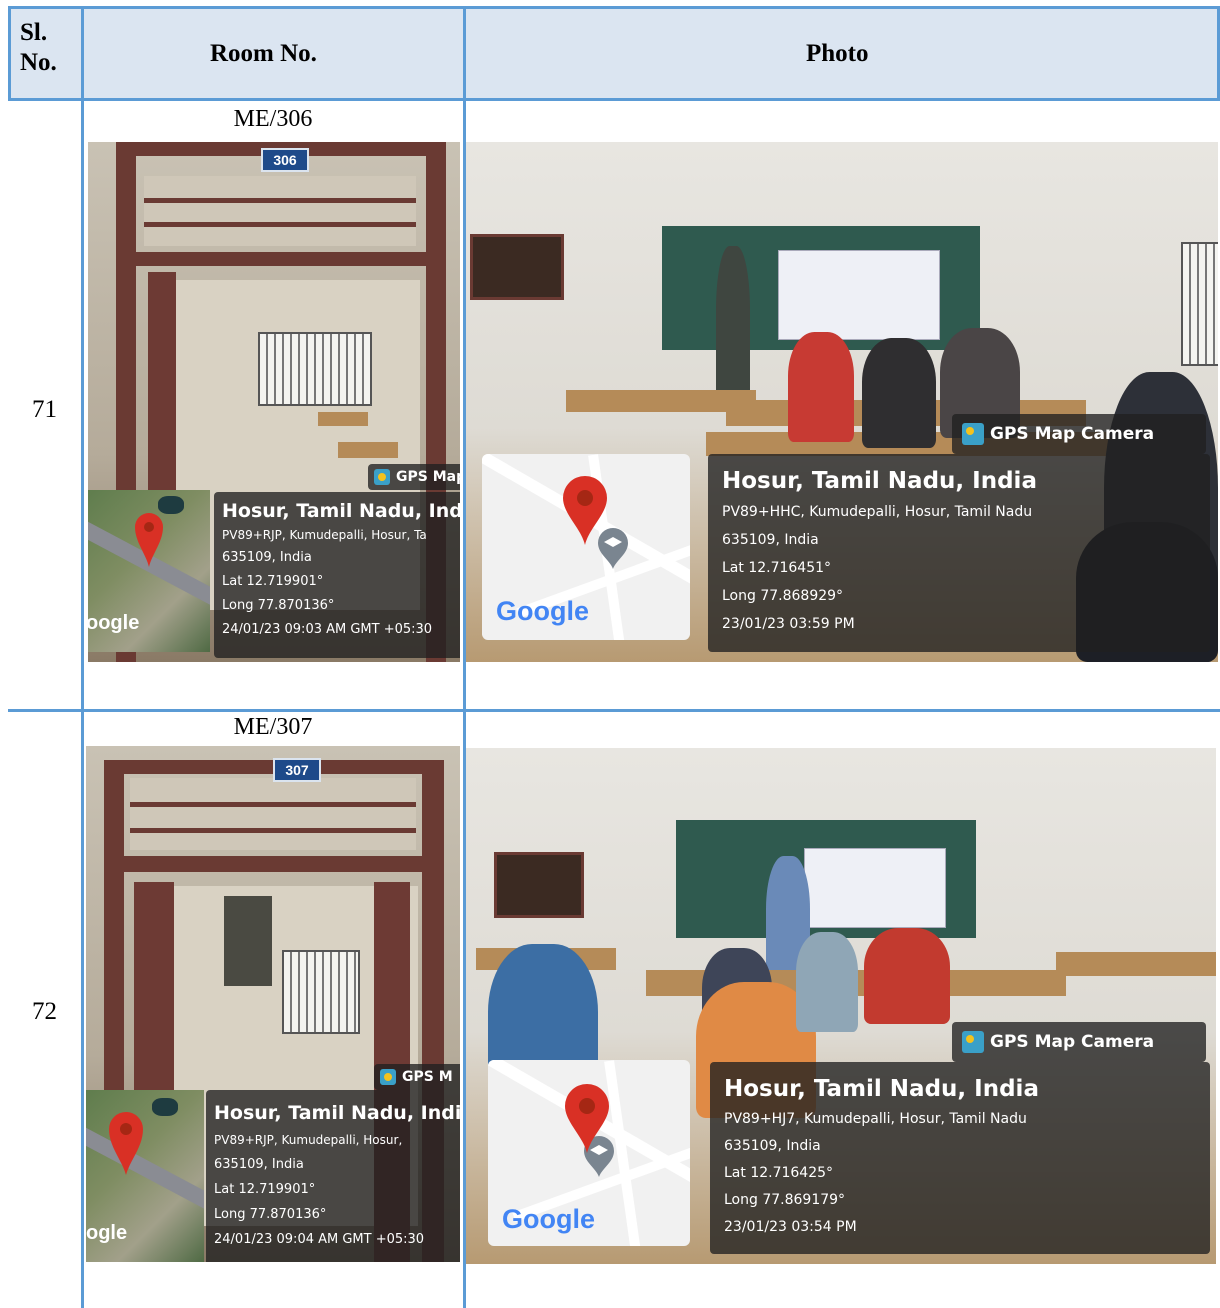 The width and height of the screenshot is (1220, 1308). What do you see at coordinates (297, 770) in the screenshot?
I see `room-number-plate: 307` at bounding box center [297, 770].